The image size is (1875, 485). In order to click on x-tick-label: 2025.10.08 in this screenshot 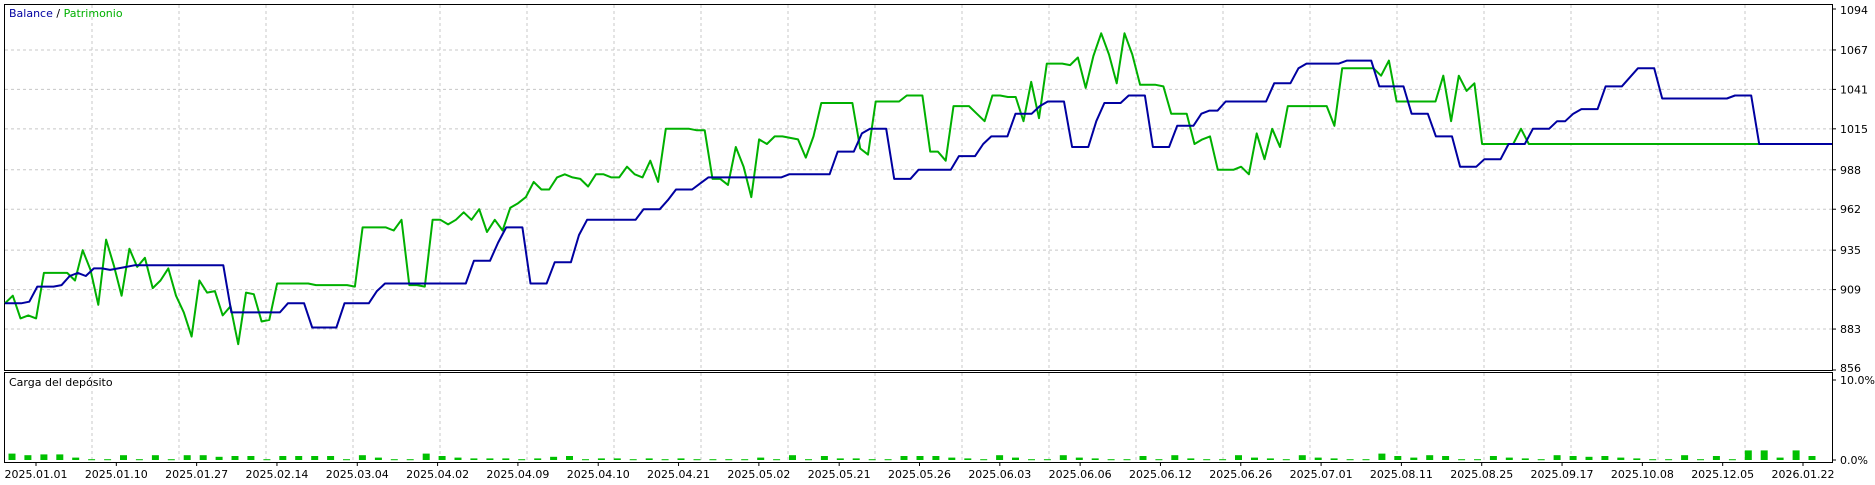, I will do `click(1642, 474)`.